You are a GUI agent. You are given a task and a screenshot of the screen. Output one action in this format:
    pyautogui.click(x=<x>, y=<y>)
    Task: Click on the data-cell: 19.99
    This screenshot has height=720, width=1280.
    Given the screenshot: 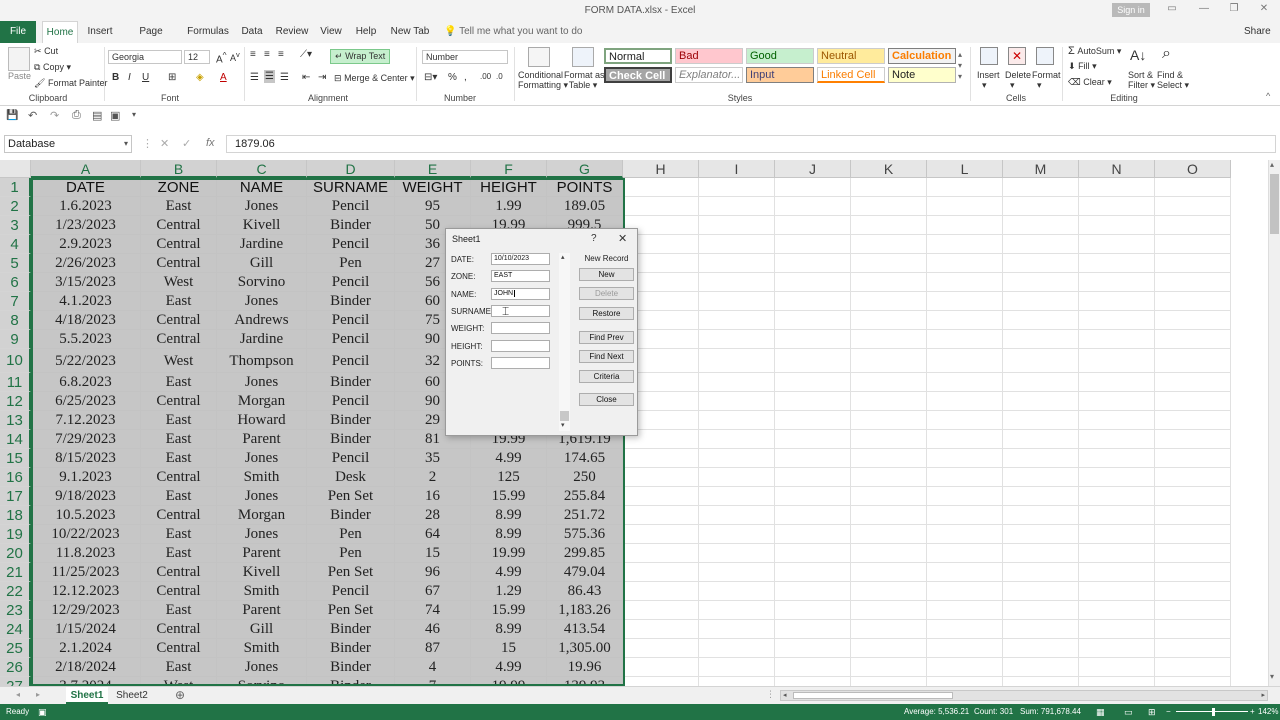 What is the action you would take?
    pyautogui.click(x=509, y=553)
    